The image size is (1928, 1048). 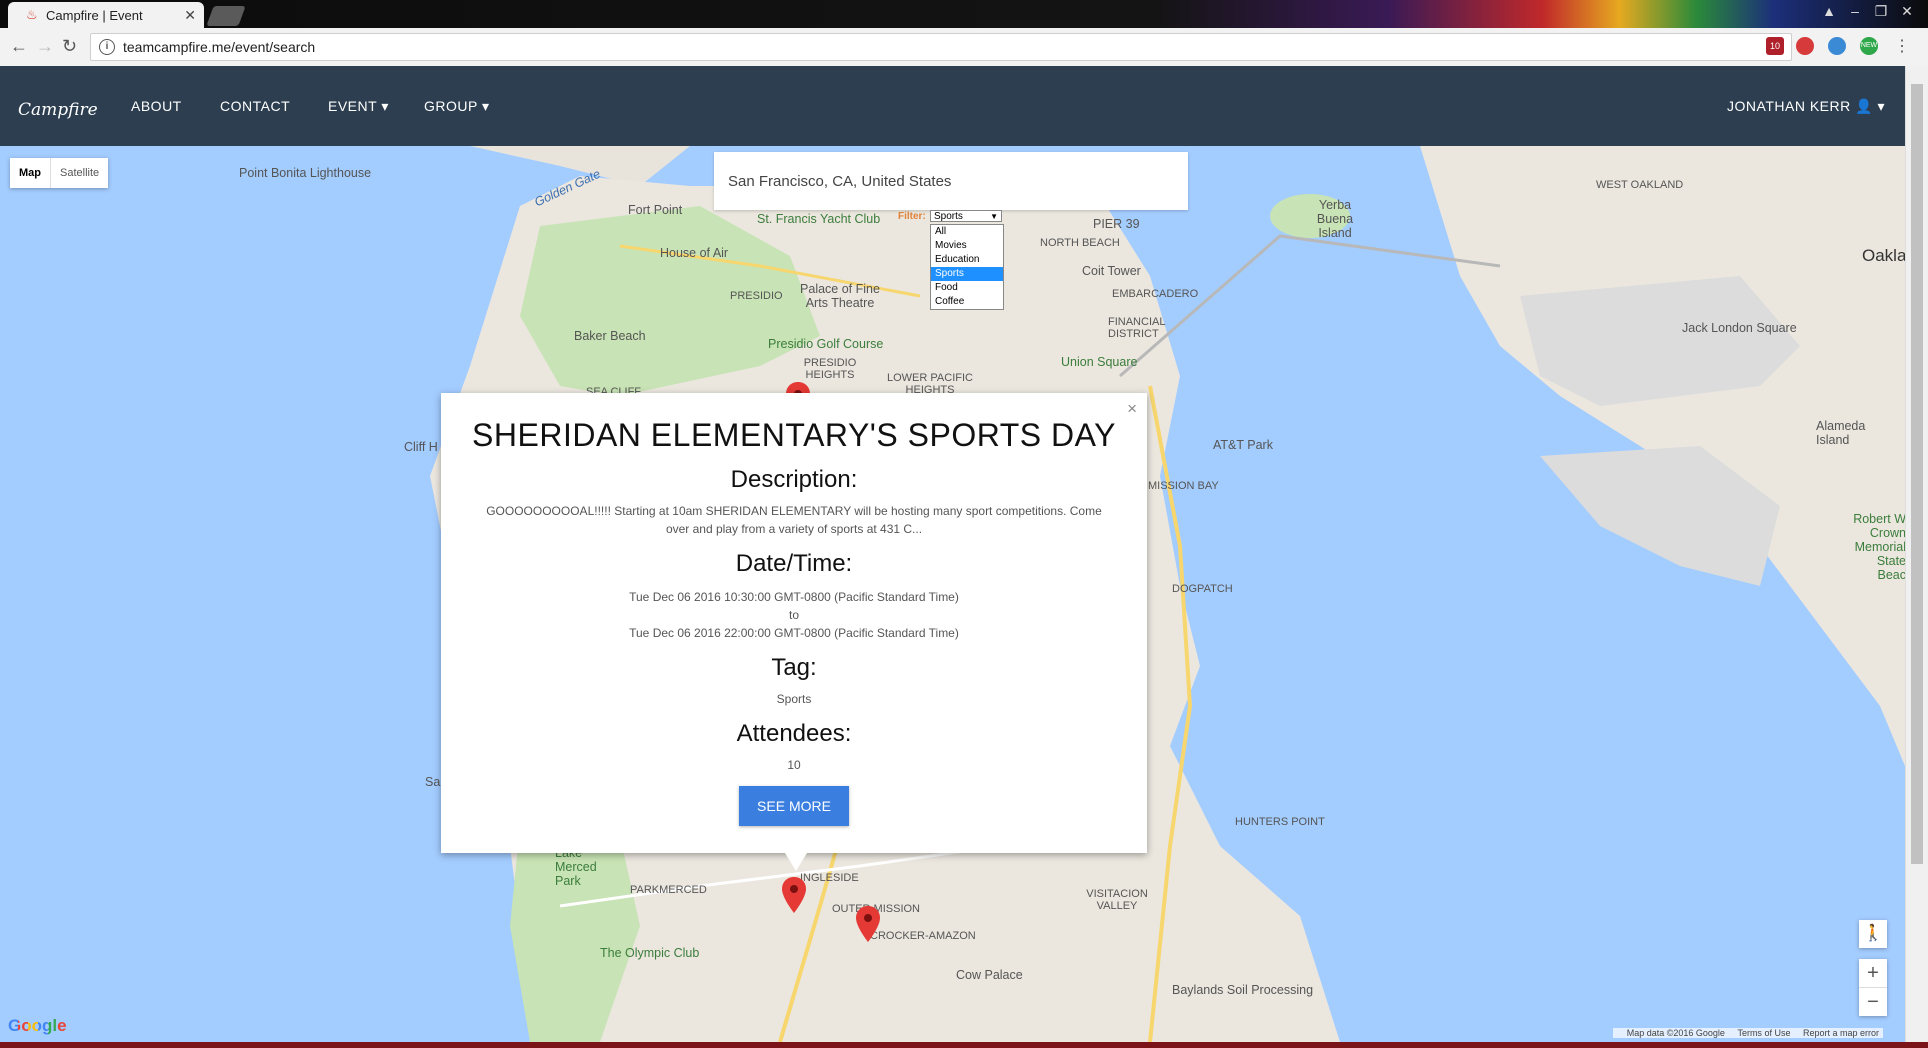 I want to click on map-type-satellite-button: Satellite, so click(x=79, y=173).